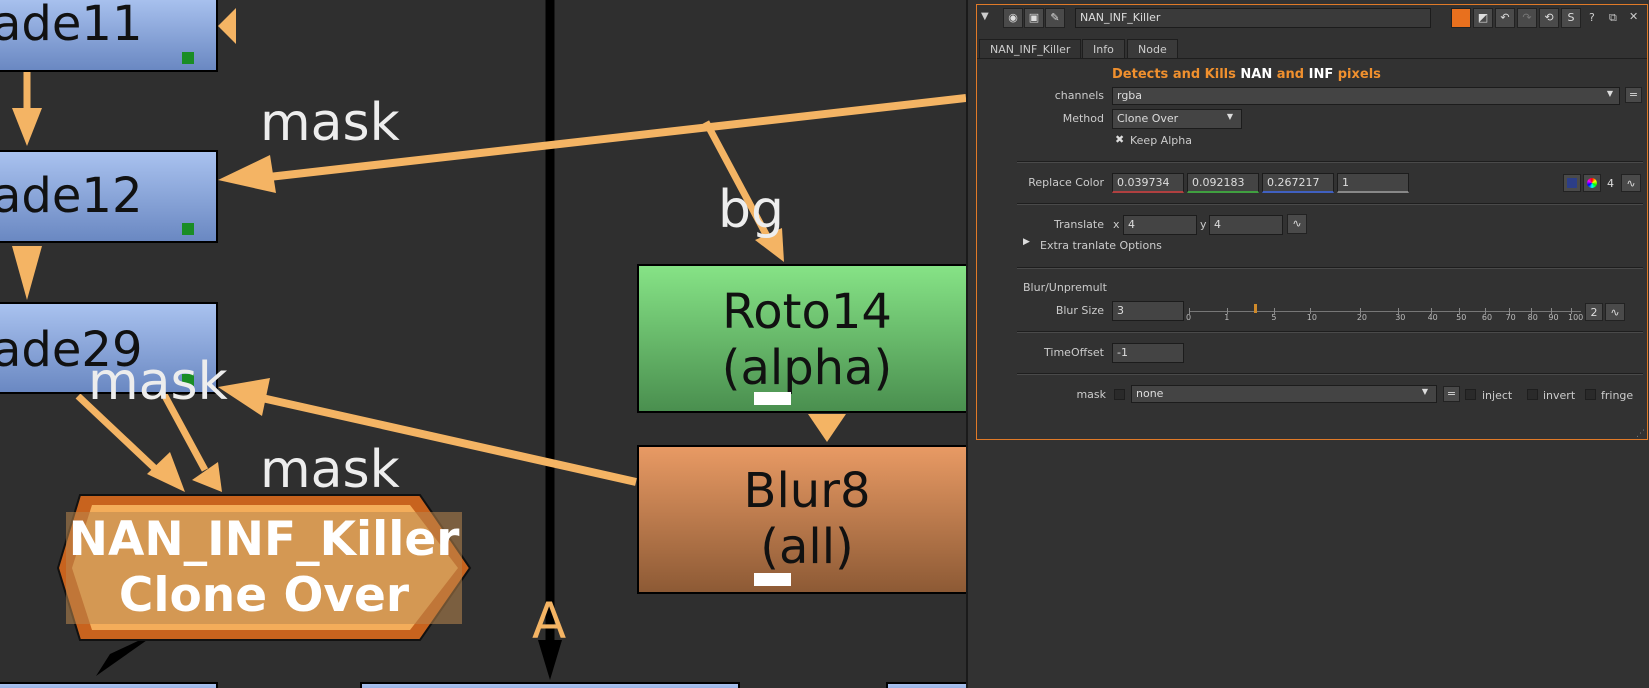  Describe the element at coordinates (1451, 394) in the screenshot. I see `link-mask-icon: =` at that location.